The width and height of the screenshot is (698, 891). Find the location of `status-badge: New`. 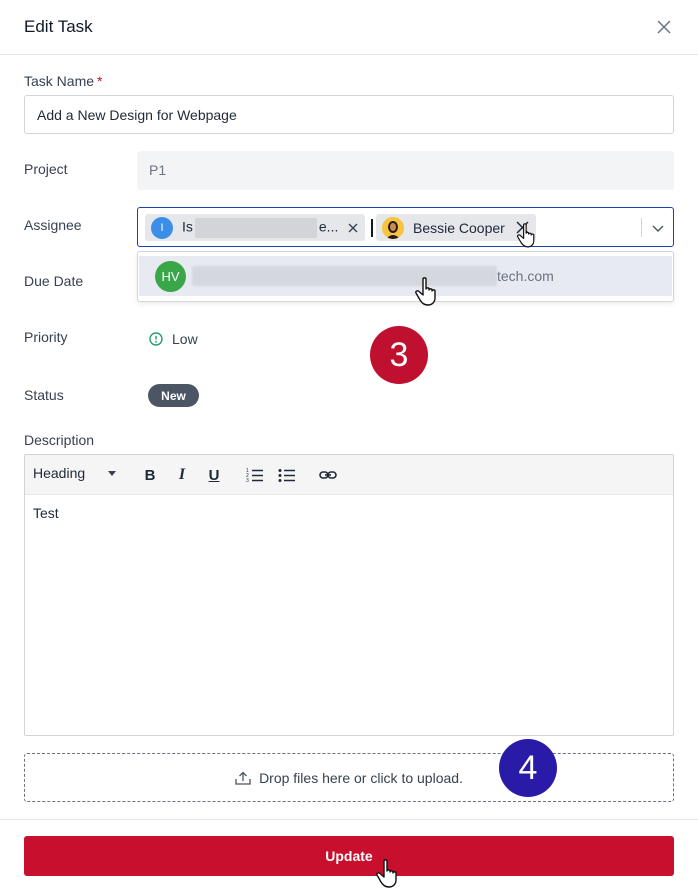

status-badge: New is located at coordinates (173, 395).